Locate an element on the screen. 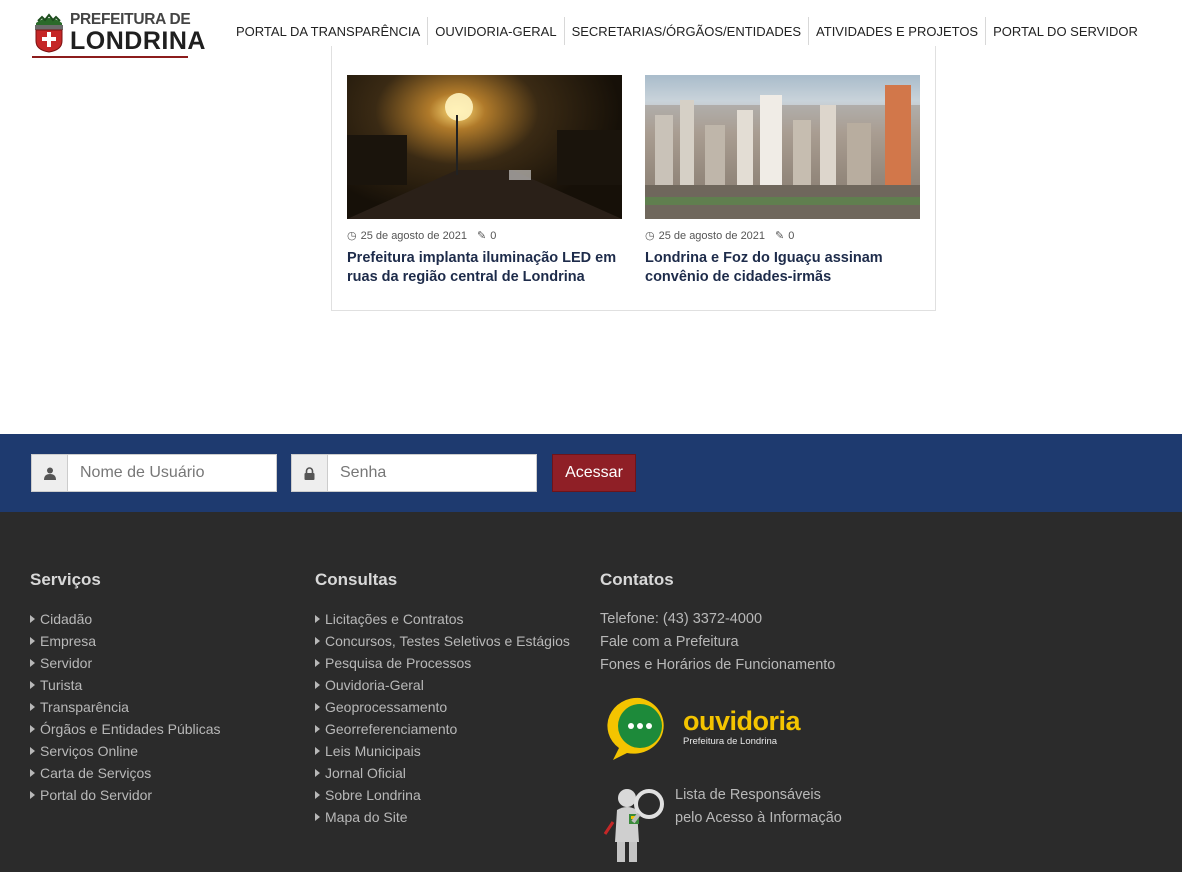 The width and height of the screenshot is (1182, 872). ouvidoria-logo-word: ouvidoria is located at coordinates (742, 721).